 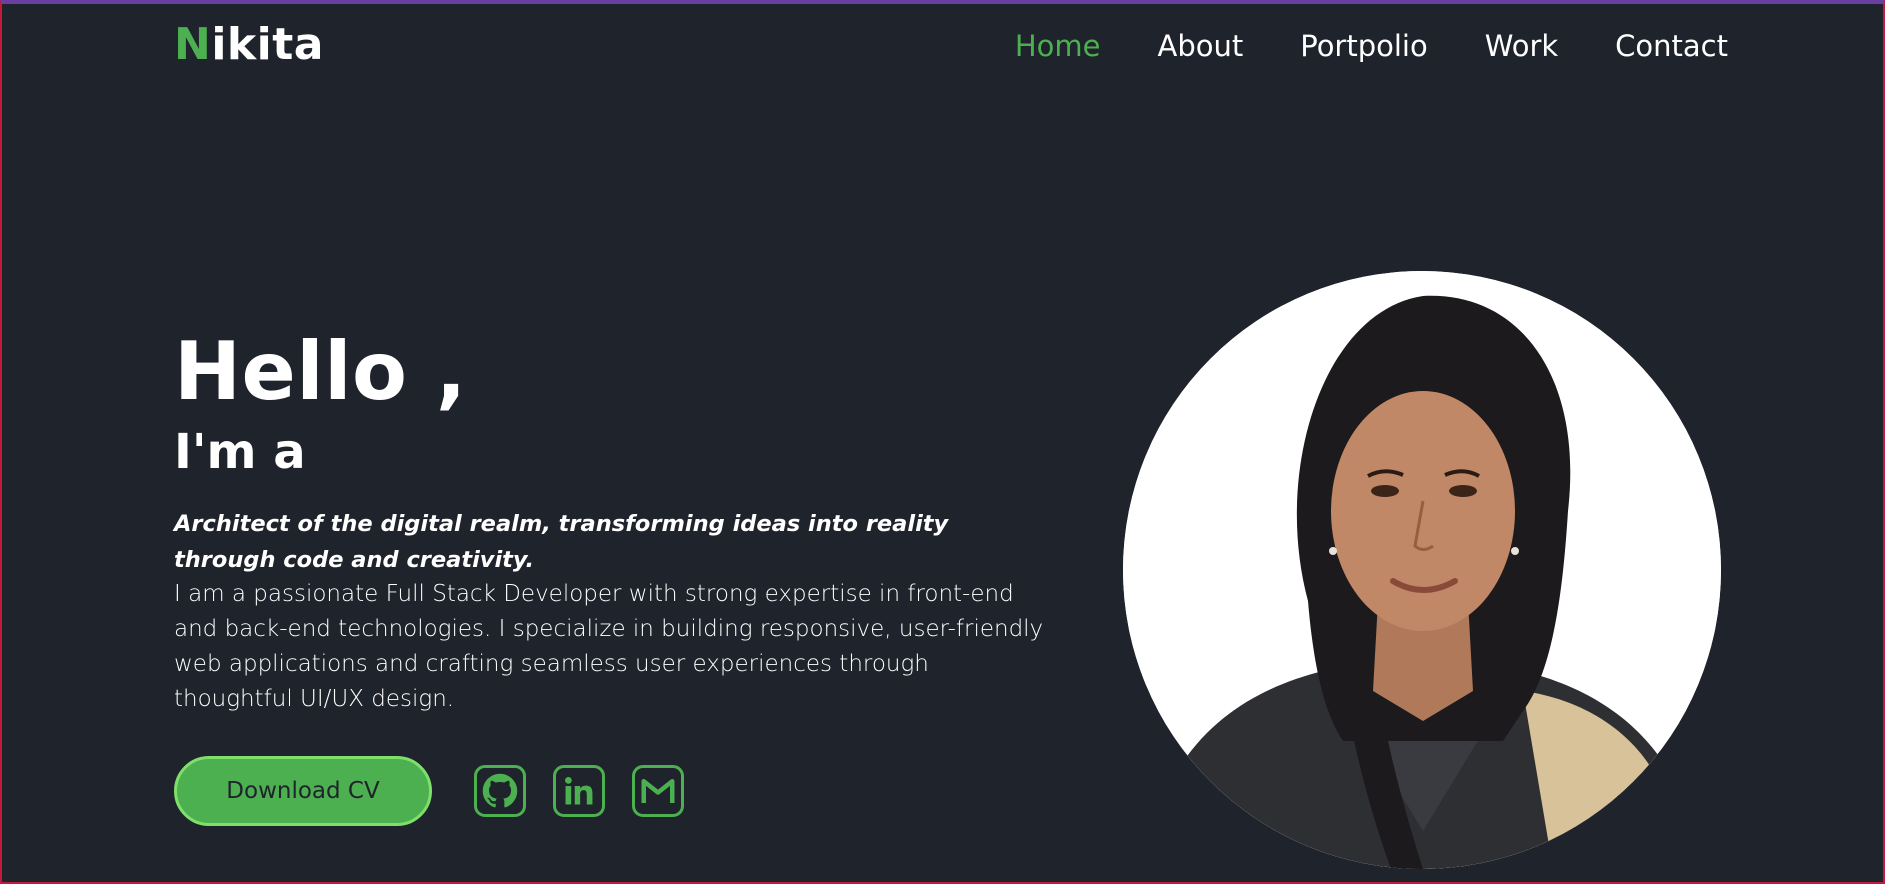 I want to click on gmail-link, so click(x=658, y=791).